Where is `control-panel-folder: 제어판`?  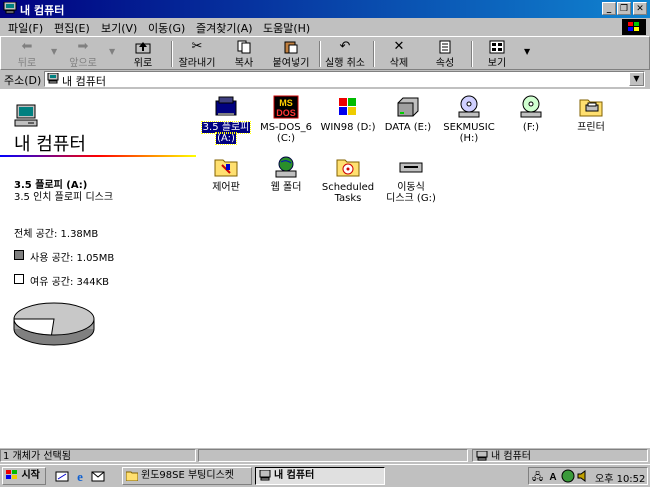 control-panel-folder: 제어판 is located at coordinates (226, 174).